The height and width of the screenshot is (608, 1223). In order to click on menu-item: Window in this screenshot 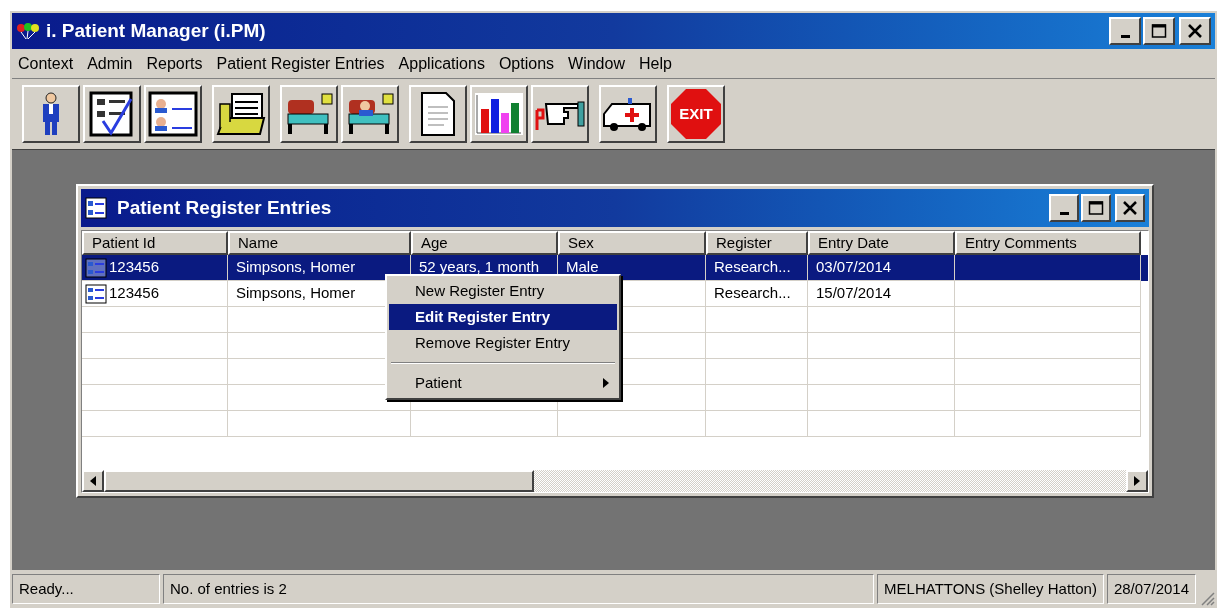, I will do `click(596, 63)`.